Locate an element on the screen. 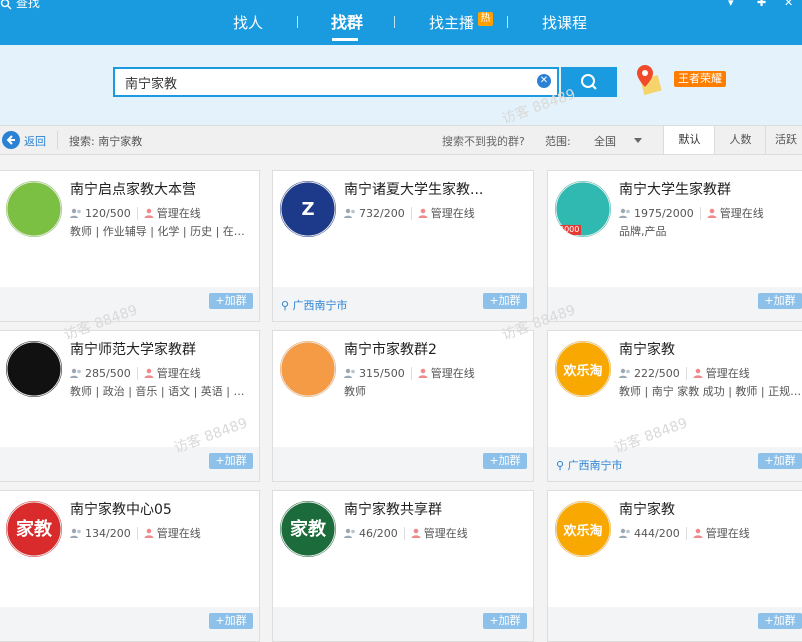  group-name: 南宁师范大学家教群 is located at coordinates (163, 349).